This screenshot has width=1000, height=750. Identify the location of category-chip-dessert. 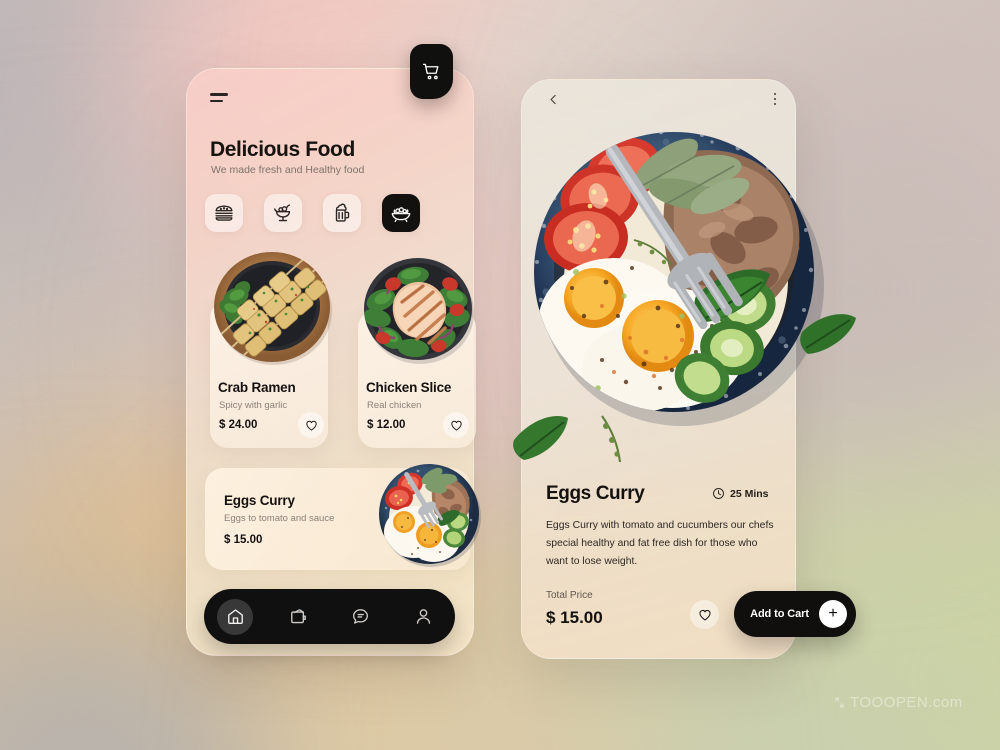
(283, 213).